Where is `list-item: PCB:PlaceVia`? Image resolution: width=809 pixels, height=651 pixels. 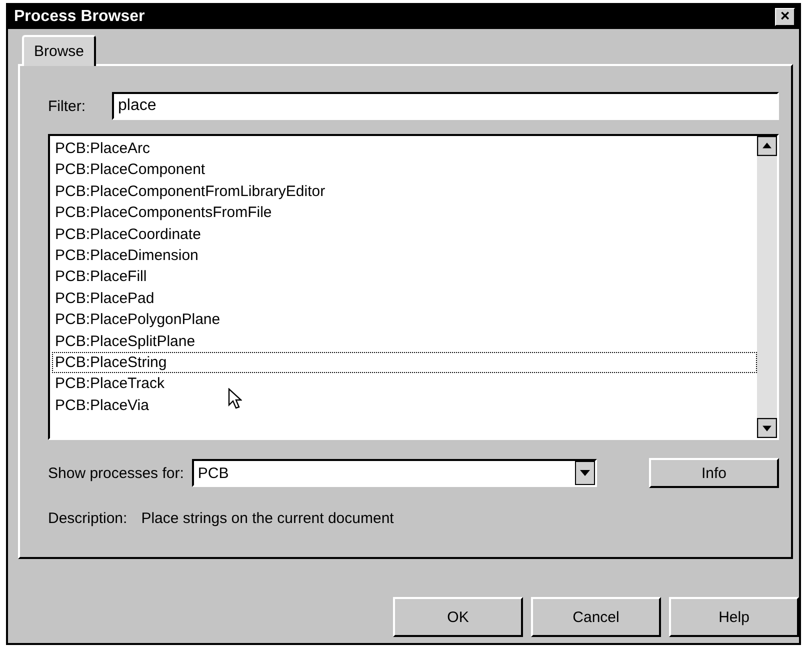 list-item: PCB:PlaceVia is located at coordinates (404, 405).